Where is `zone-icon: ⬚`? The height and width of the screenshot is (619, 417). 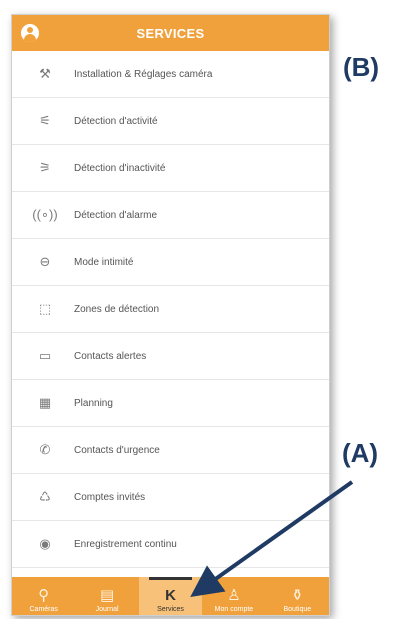 zone-icon: ⬚ is located at coordinates (45, 308).